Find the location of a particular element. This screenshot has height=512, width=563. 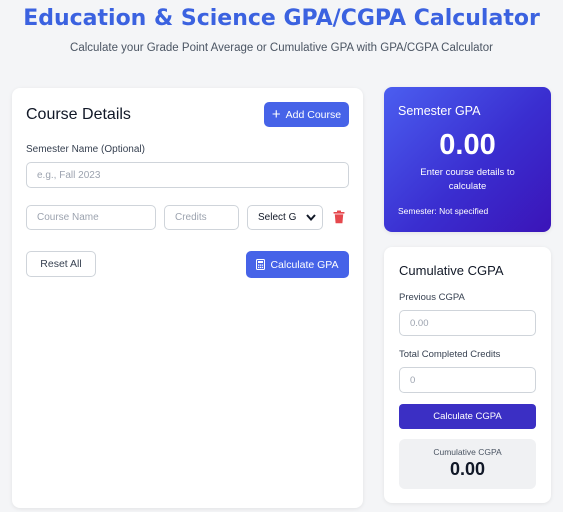

credits-input: Credits is located at coordinates (201, 217).